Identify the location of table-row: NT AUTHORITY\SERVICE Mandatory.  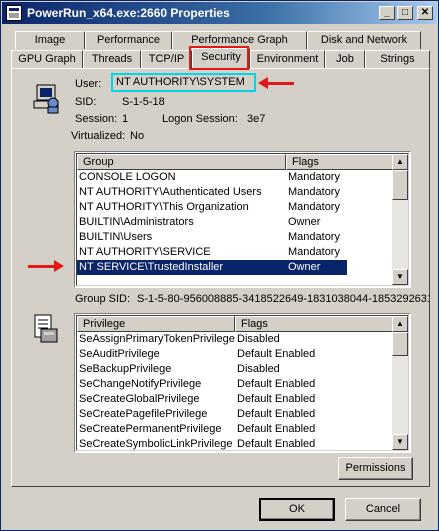
(236, 252).